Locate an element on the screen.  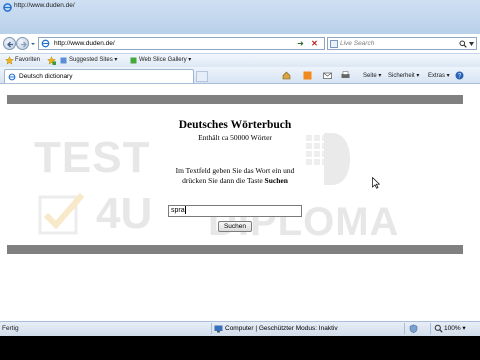
address-bar: http://www.duden.de/ is located at coordinates (181, 43).